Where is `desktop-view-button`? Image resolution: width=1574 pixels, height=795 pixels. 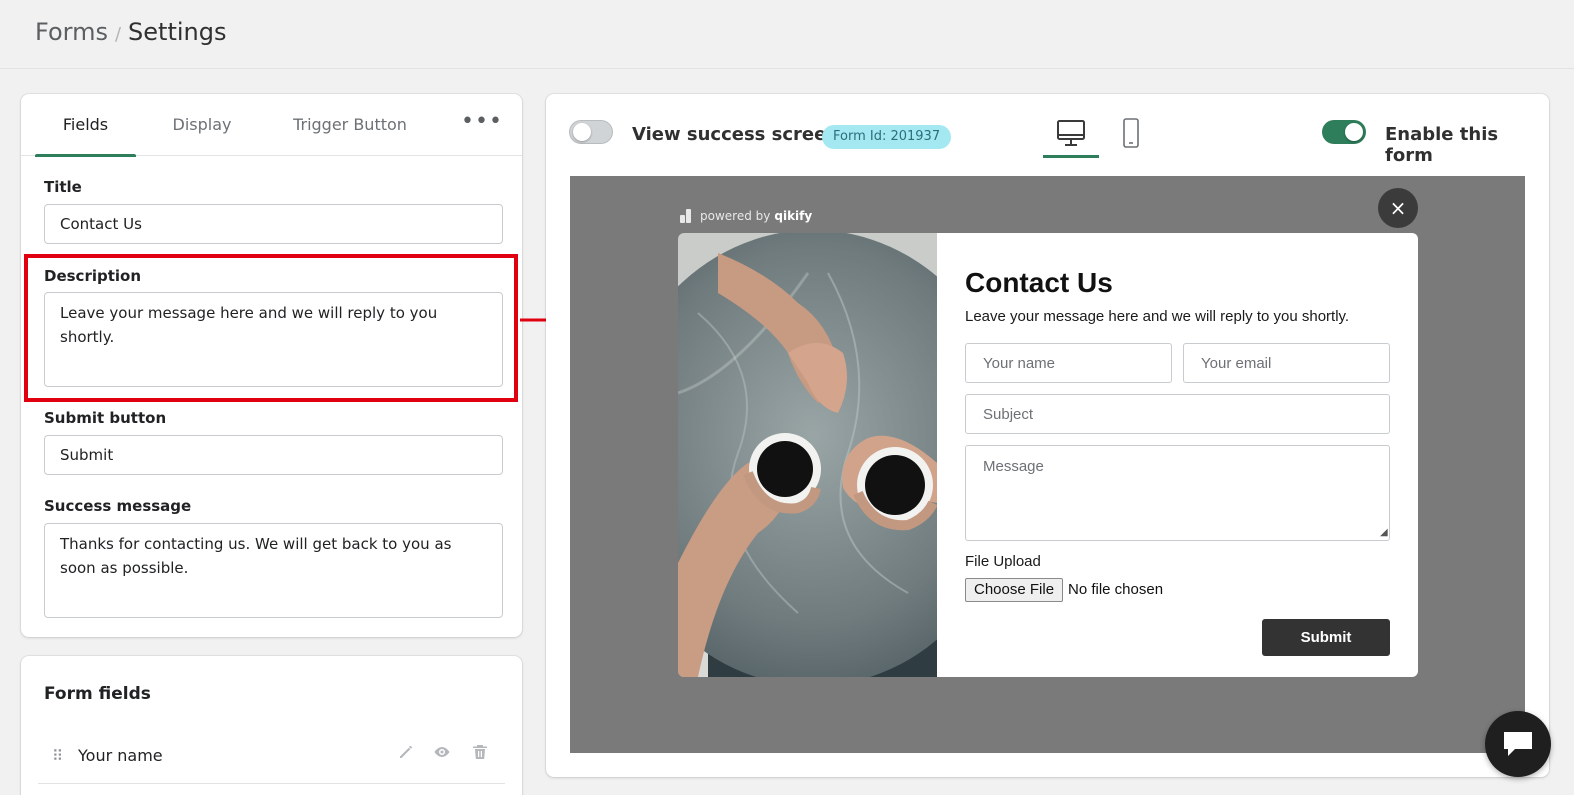 desktop-view-button is located at coordinates (1071, 133).